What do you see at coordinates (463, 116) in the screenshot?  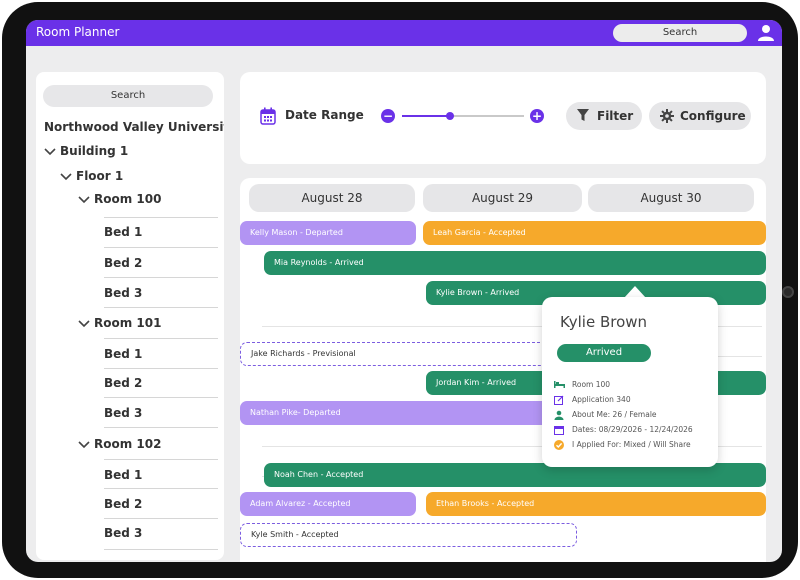 I see `zoom-slider` at bounding box center [463, 116].